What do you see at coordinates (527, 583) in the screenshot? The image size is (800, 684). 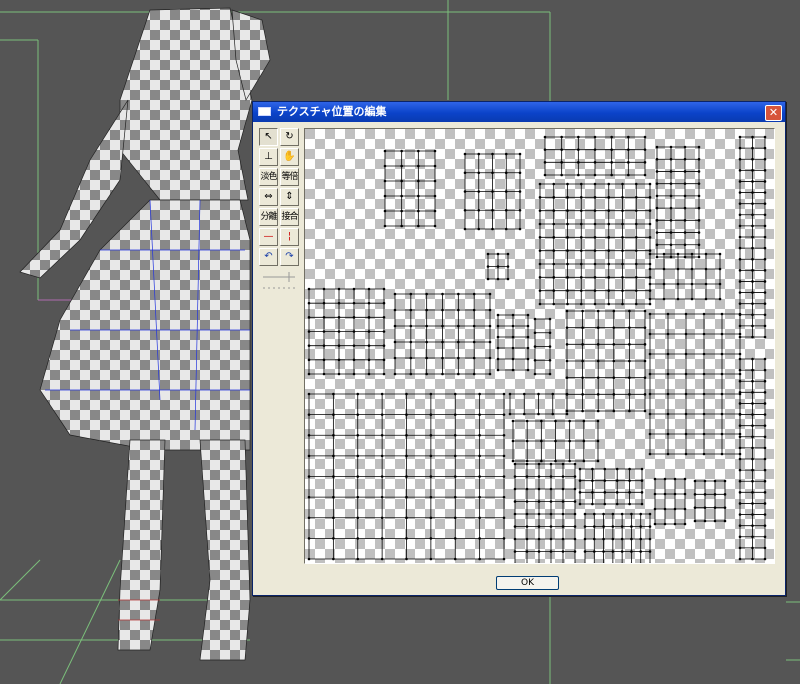 I see `ok-button: OK` at bounding box center [527, 583].